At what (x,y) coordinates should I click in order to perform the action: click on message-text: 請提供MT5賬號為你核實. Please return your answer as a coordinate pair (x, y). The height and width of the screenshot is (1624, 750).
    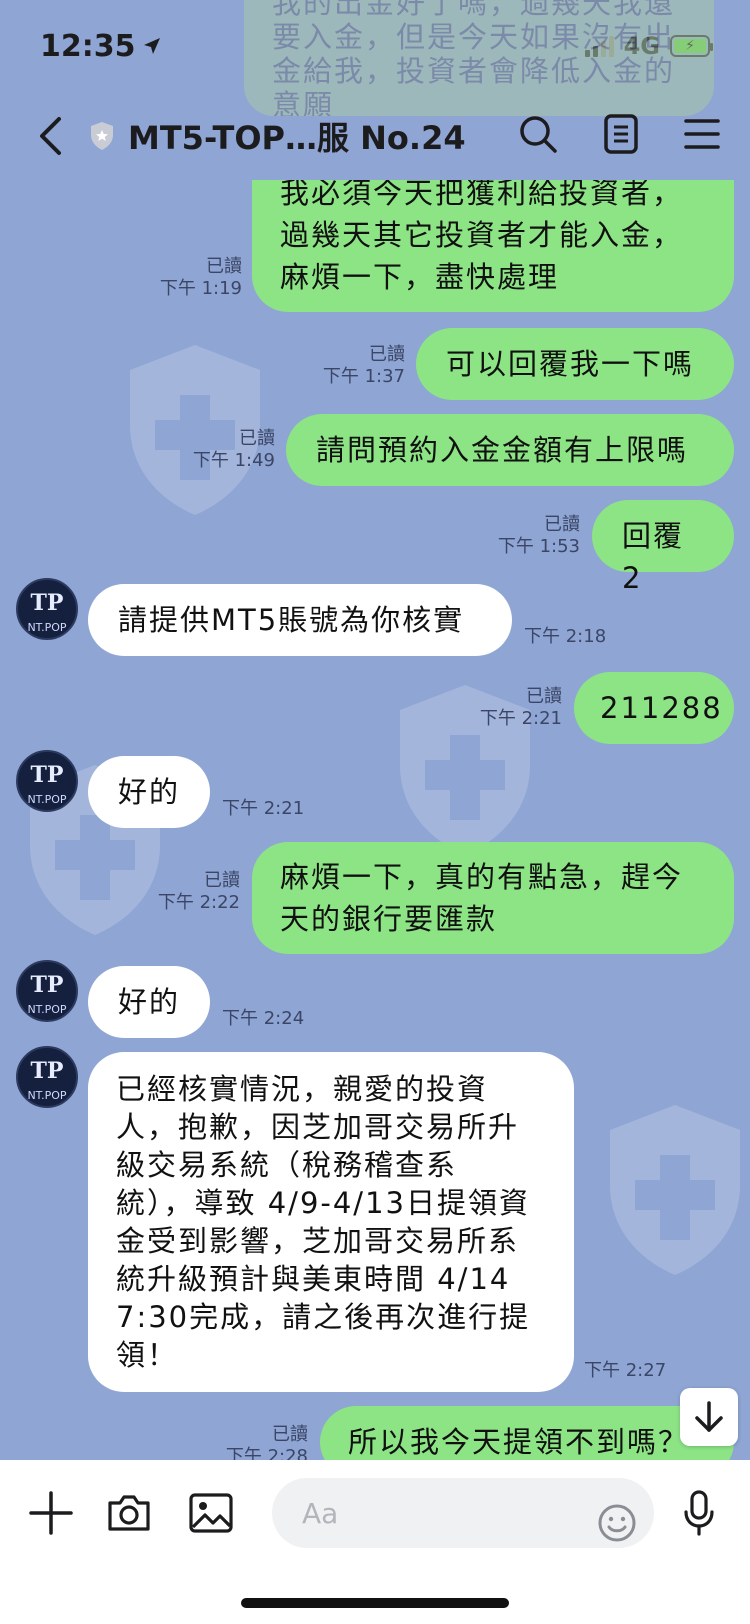
    Looking at the image, I should click on (291, 620).